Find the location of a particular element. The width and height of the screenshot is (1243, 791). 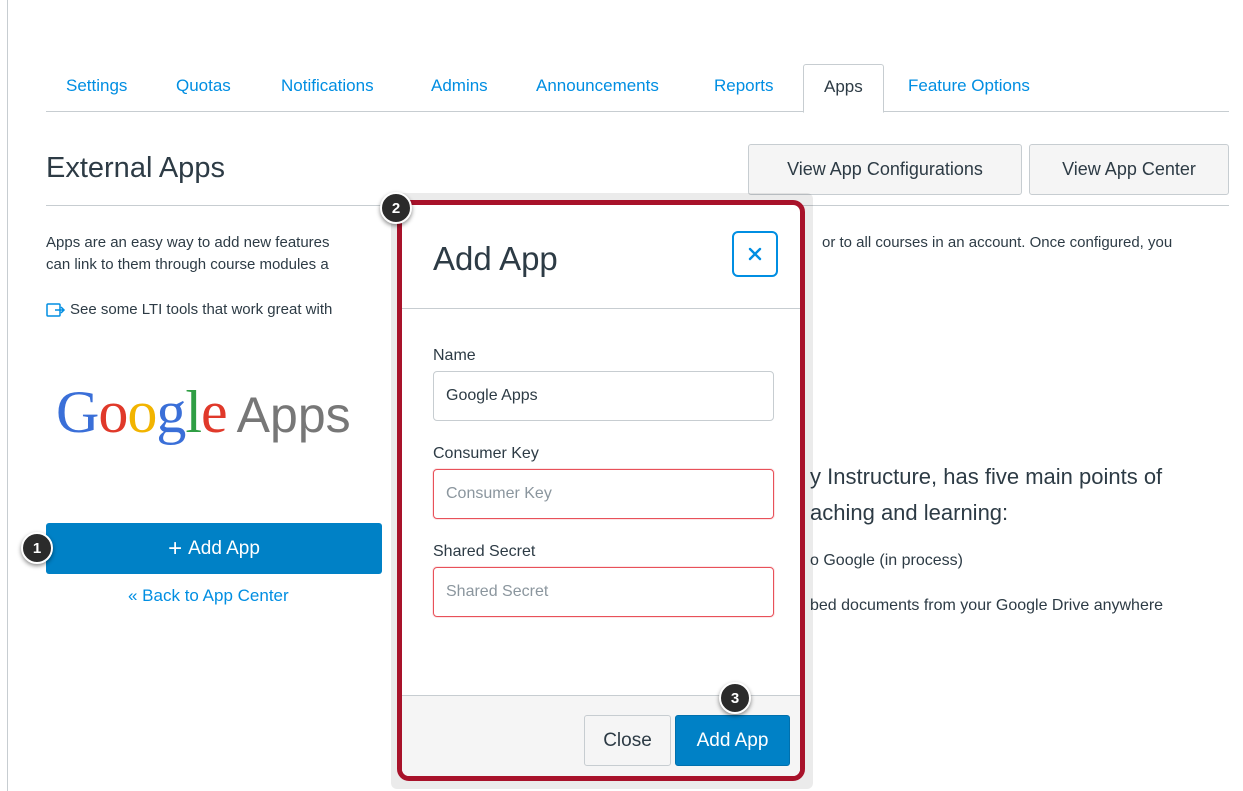

consumer-key-input is located at coordinates (603, 494).